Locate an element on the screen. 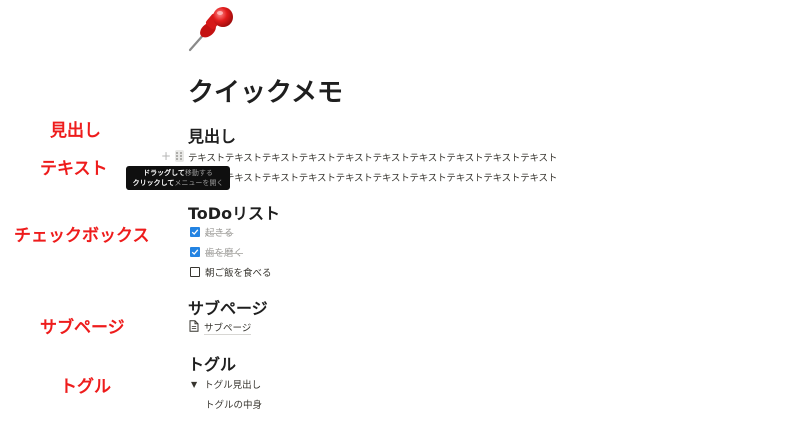  todo-label: 歯を磨く is located at coordinates (224, 253).